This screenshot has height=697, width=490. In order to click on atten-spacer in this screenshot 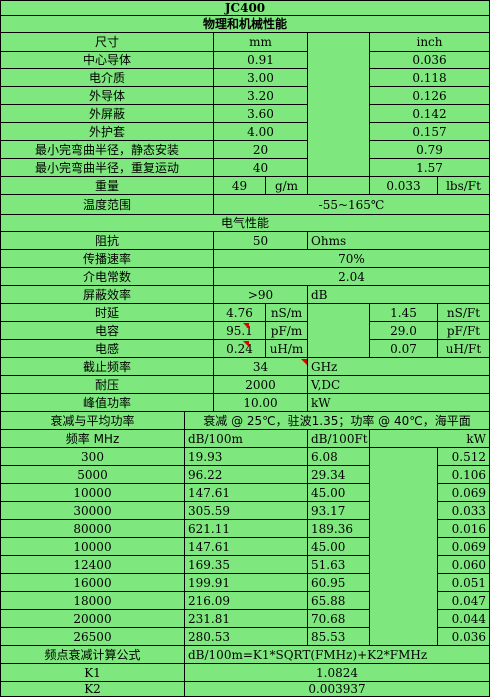, I will do `click(404, 547)`.